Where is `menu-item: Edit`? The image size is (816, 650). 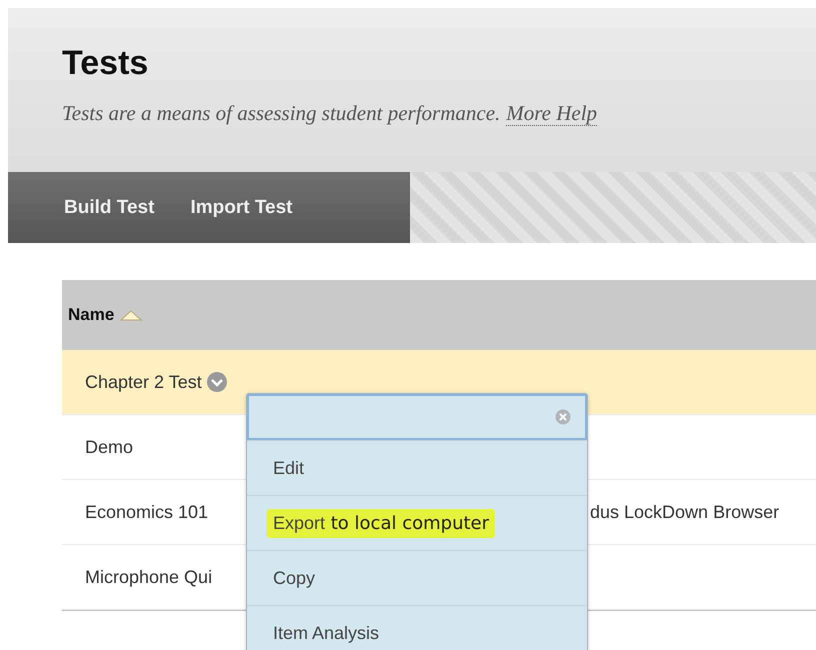
menu-item: Edit is located at coordinates (417, 467).